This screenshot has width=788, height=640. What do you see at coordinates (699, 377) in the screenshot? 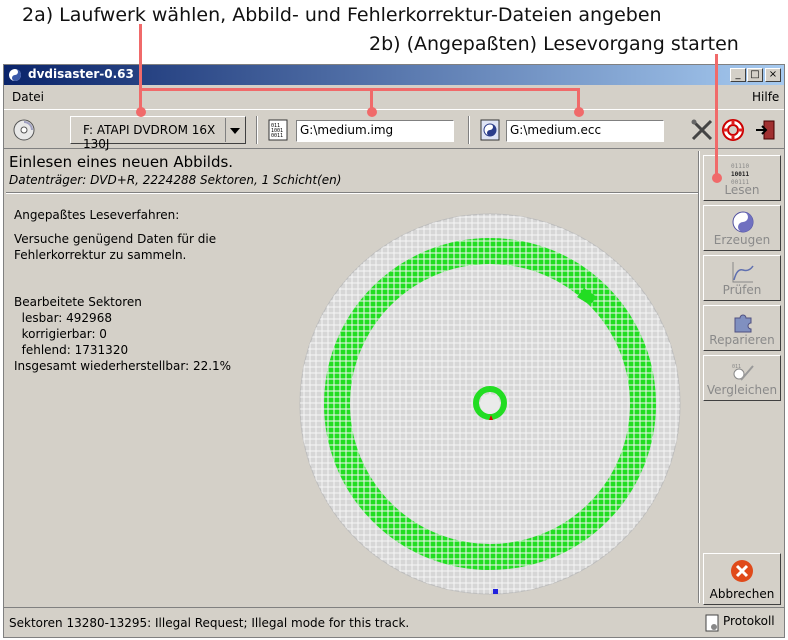
I see `sidebar-separator` at bounding box center [699, 377].